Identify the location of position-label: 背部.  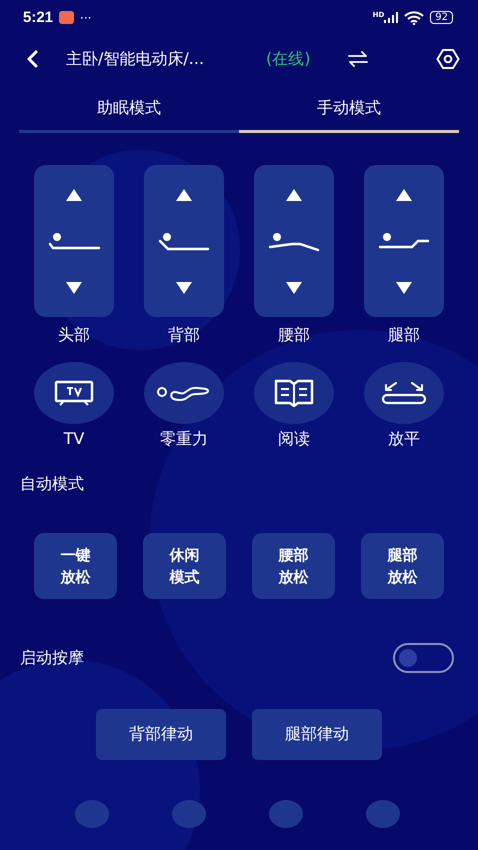
(184, 335).